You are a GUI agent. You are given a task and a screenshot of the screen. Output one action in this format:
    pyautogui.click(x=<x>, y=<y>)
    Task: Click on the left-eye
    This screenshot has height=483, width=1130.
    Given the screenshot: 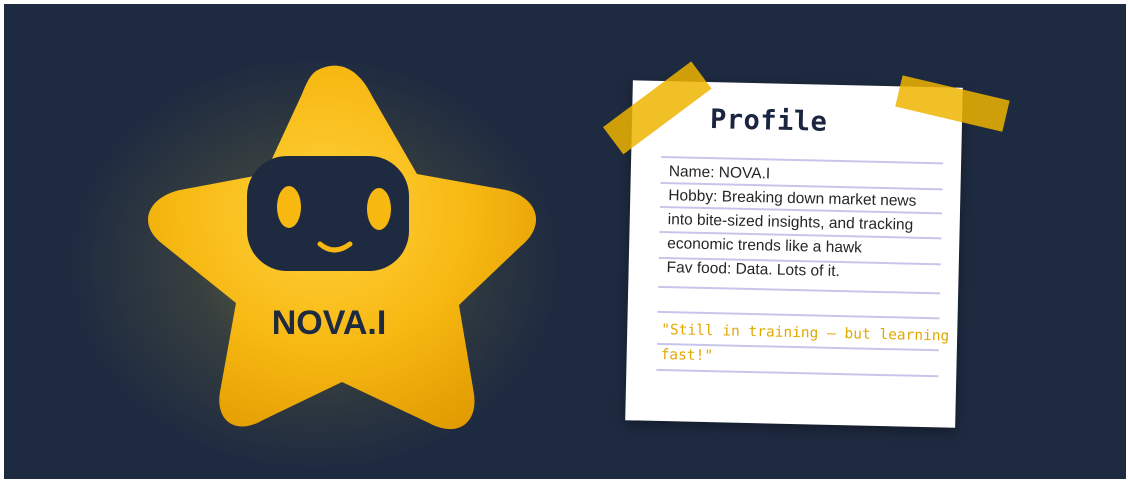 What is the action you would take?
    pyautogui.click(x=289, y=207)
    